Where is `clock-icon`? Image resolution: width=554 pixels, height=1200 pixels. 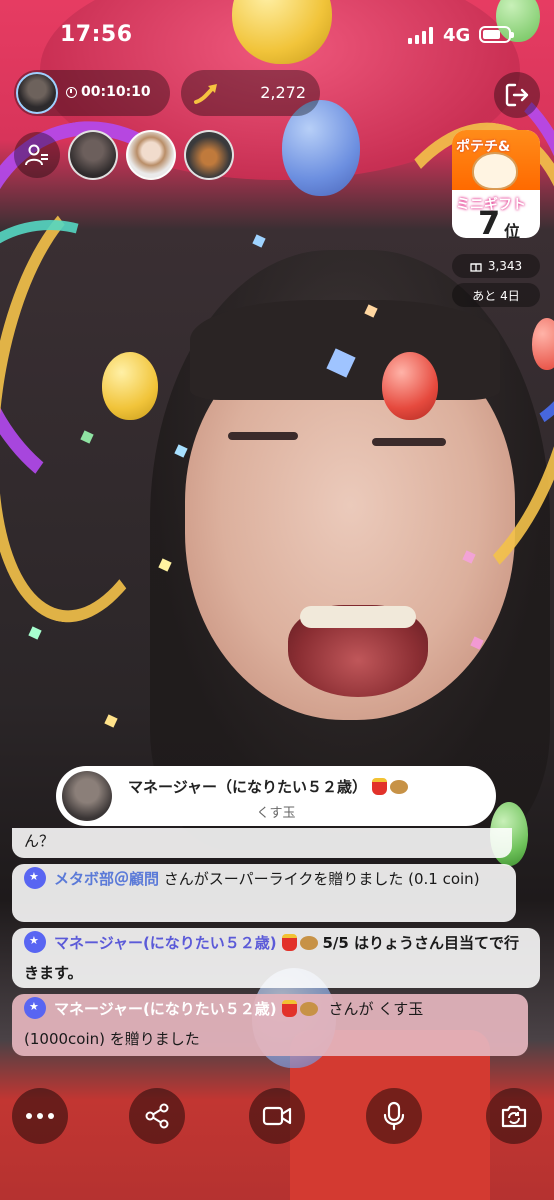 clock-icon is located at coordinates (71, 92).